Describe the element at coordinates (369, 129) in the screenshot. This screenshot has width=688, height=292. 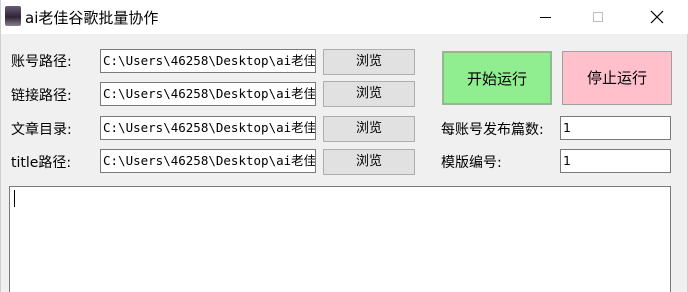
I see `article-dir-browse-button: 浏览` at that location.